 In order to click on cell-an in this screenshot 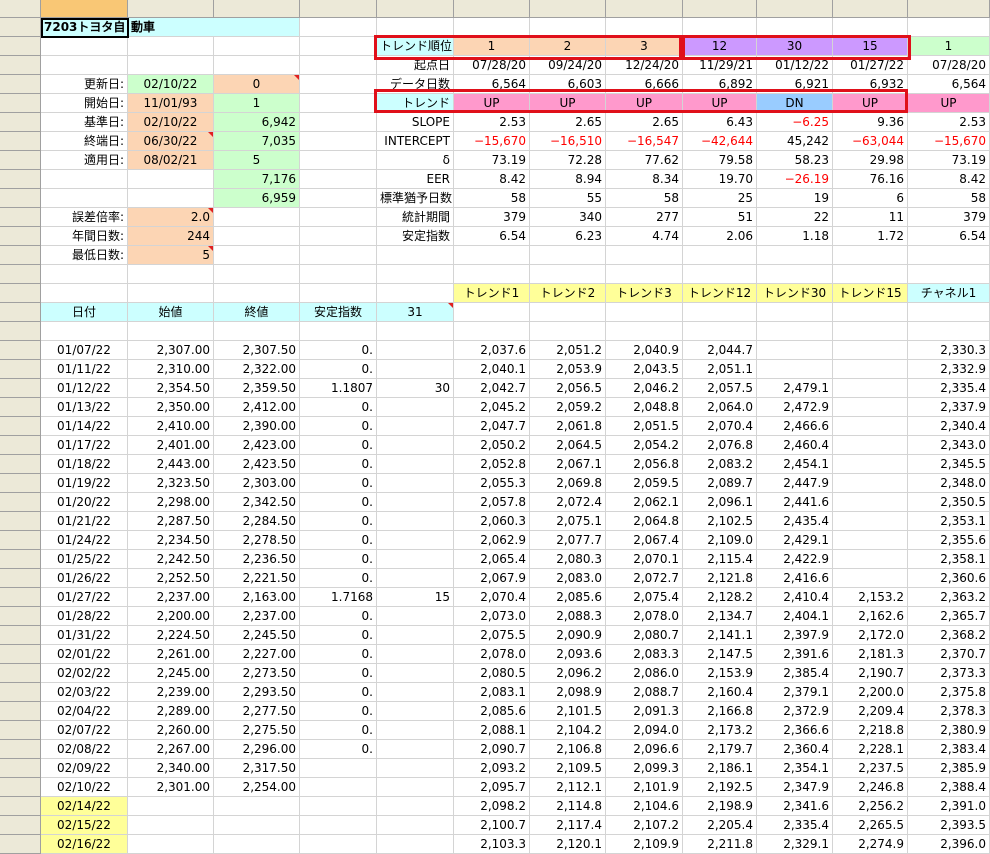, I will do `click(795, 369)`.